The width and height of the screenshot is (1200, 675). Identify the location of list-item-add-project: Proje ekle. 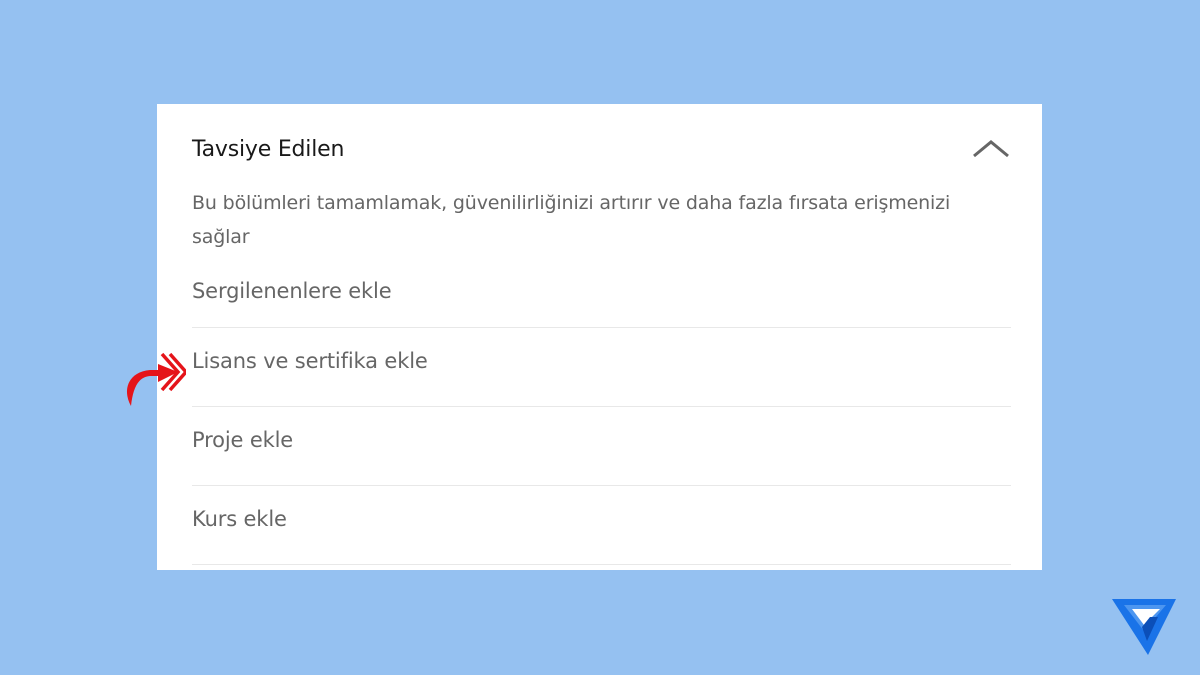
(601, 446).